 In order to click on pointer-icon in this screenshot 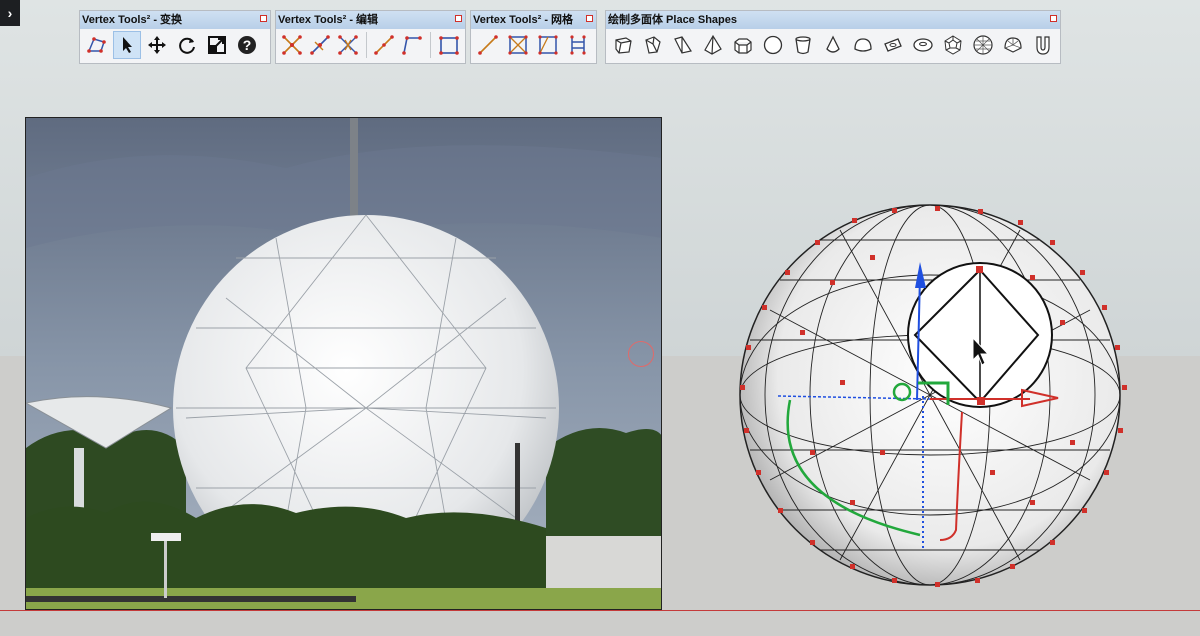, I will do `click(127, 45)`.